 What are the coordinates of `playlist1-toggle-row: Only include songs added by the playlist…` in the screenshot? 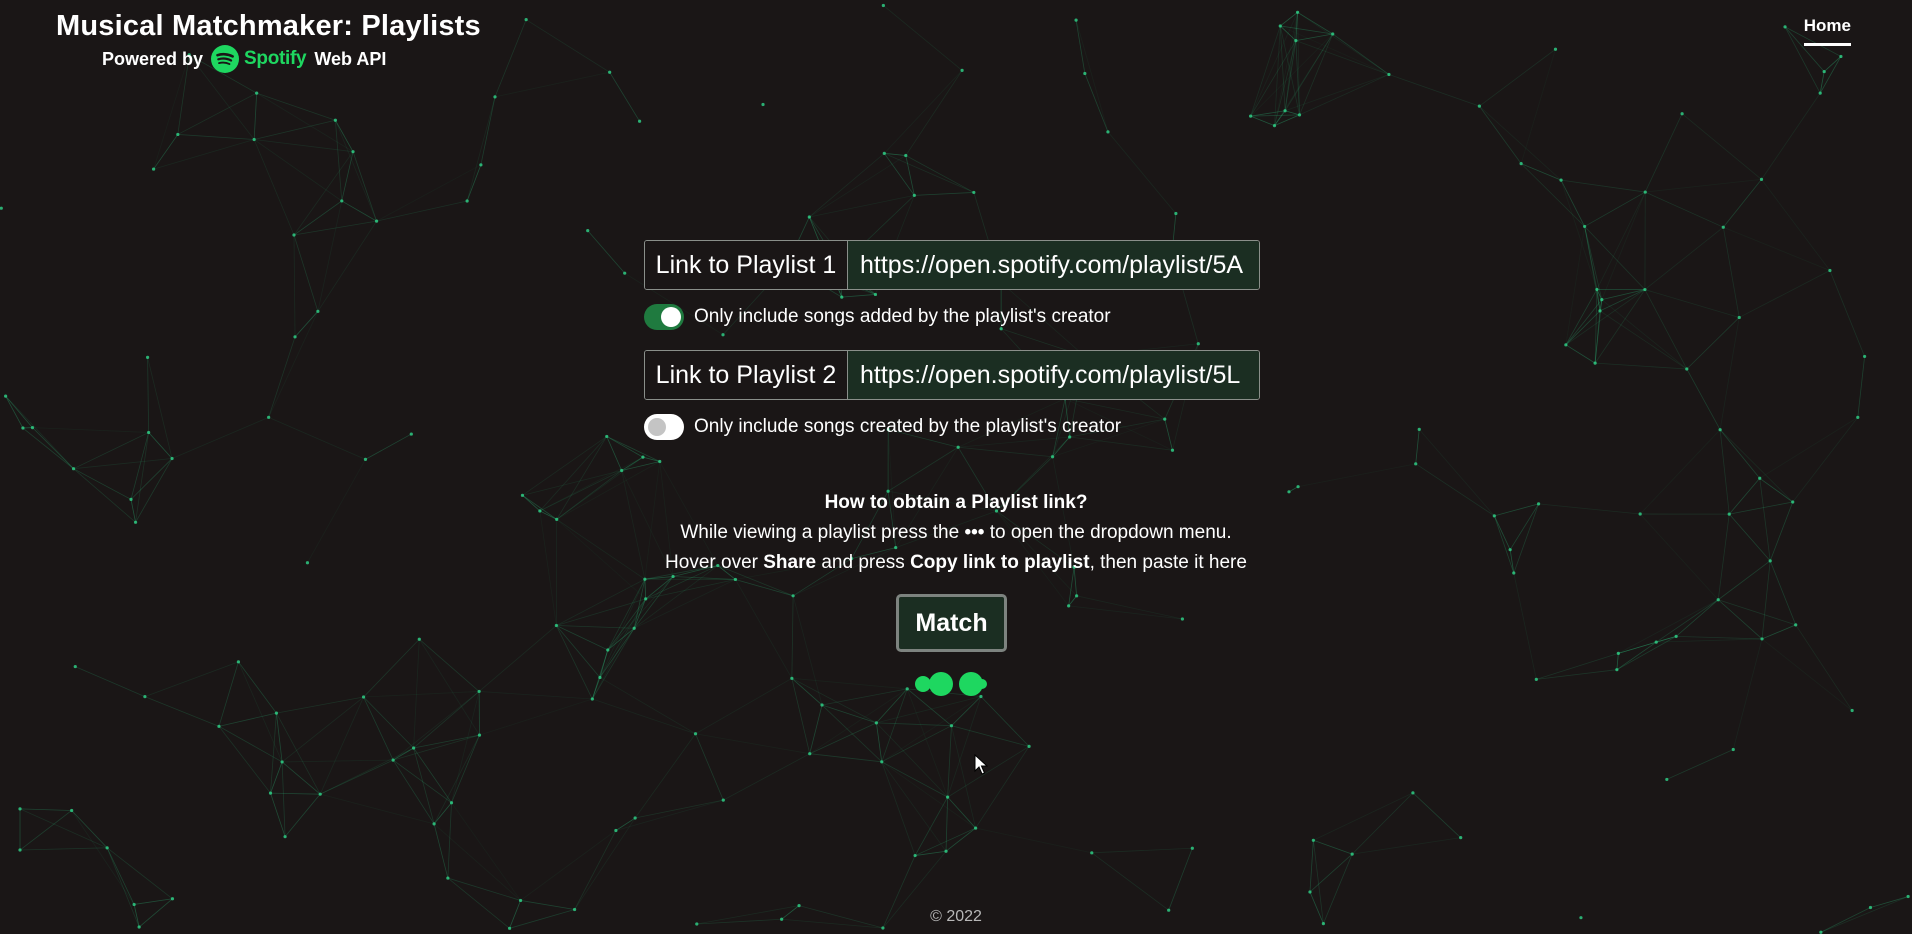 It's located at (952, 317).